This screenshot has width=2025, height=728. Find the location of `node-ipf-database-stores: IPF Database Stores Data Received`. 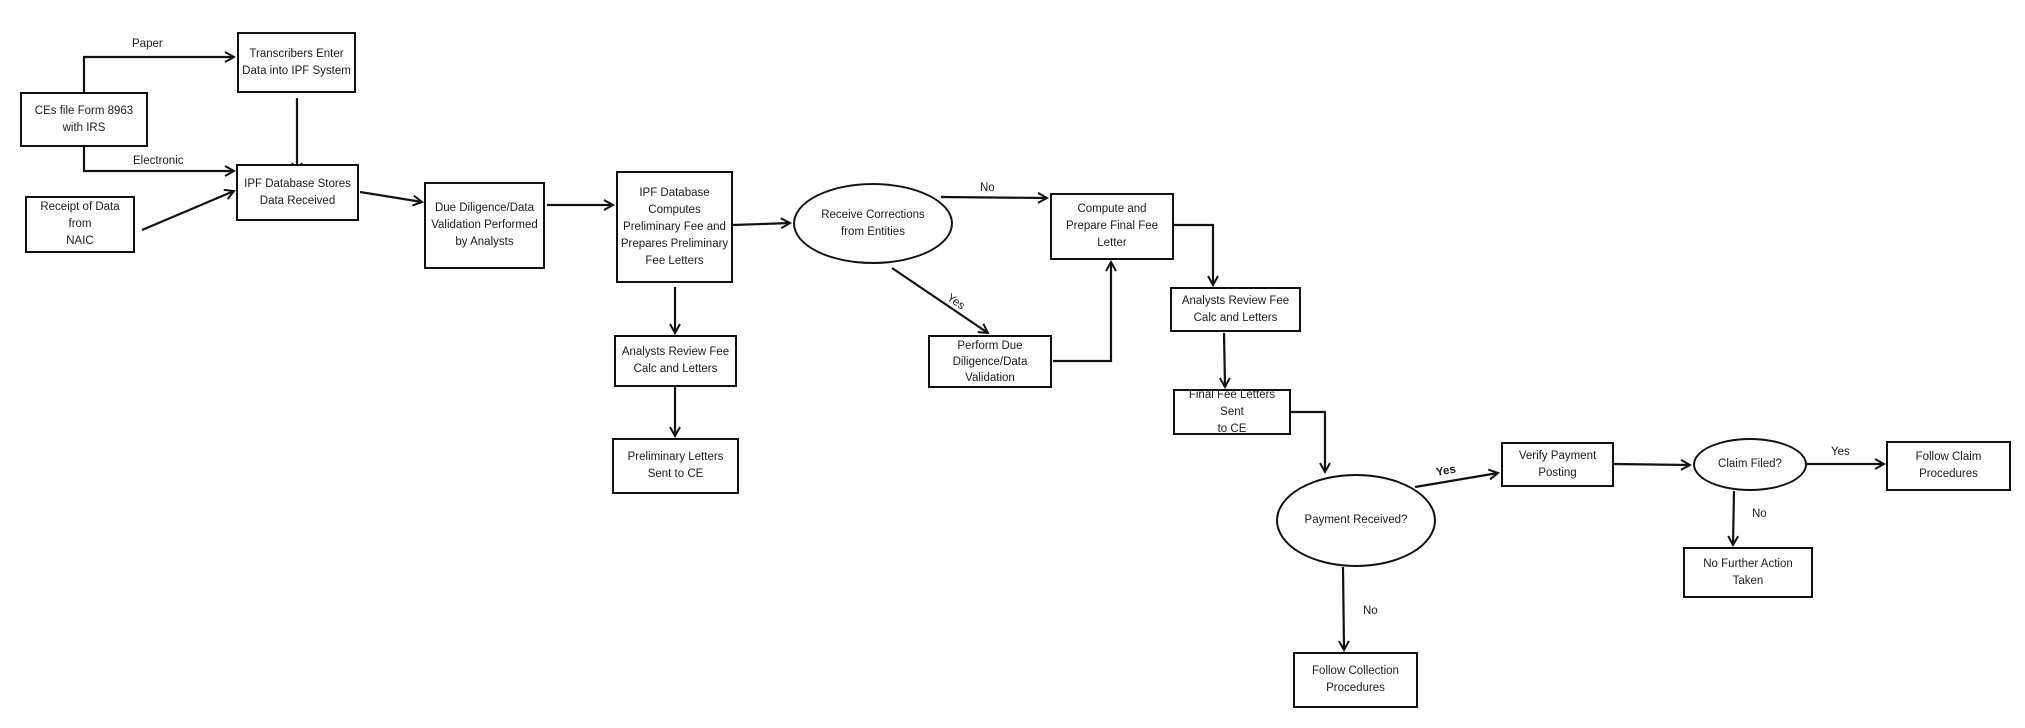

node-ipf-database-stores: IPF Database Stores Data Received is located at coordinates (297, 192).